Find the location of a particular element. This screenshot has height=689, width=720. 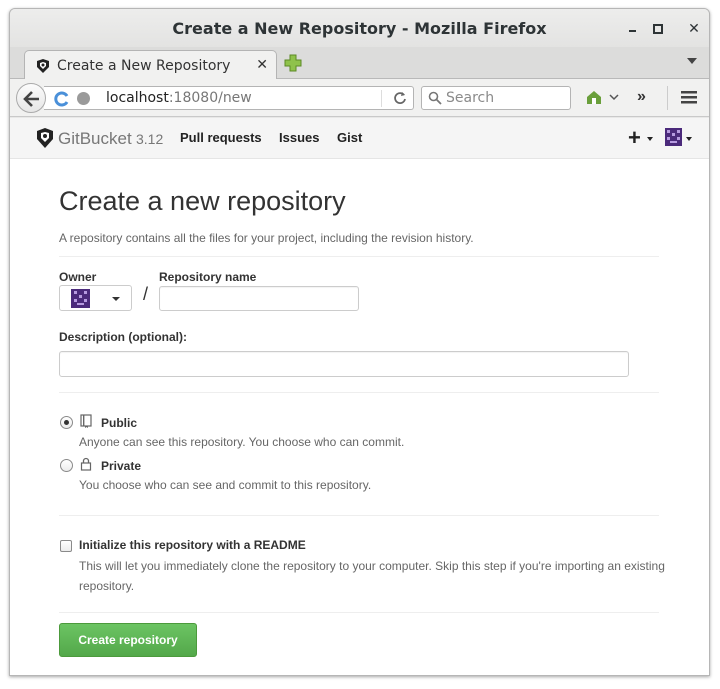

create-repository-button: Create repository is located at coordinates (128, 640).